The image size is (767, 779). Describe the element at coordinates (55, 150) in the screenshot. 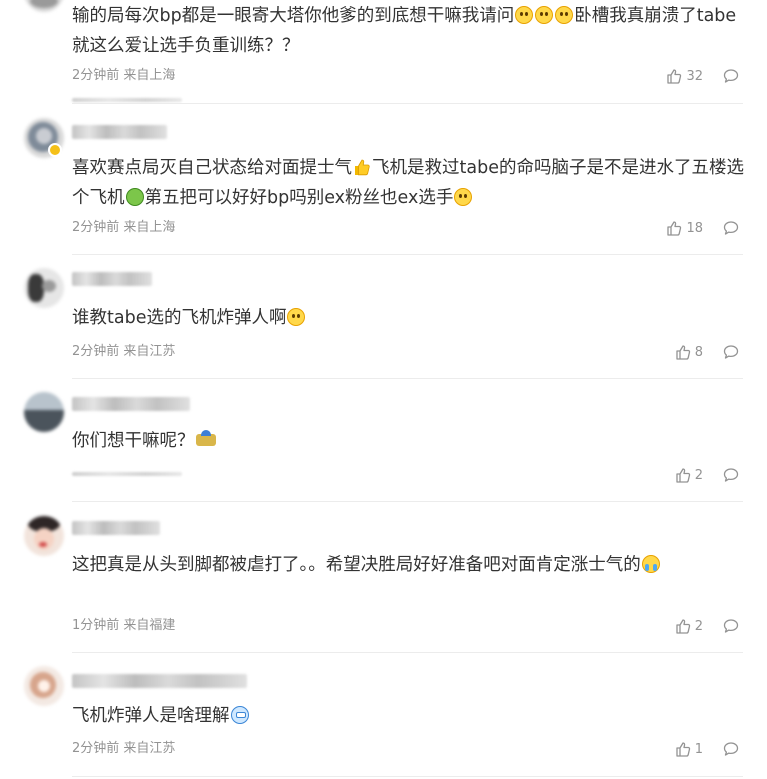

I see `verified-badge-icon` at that location.